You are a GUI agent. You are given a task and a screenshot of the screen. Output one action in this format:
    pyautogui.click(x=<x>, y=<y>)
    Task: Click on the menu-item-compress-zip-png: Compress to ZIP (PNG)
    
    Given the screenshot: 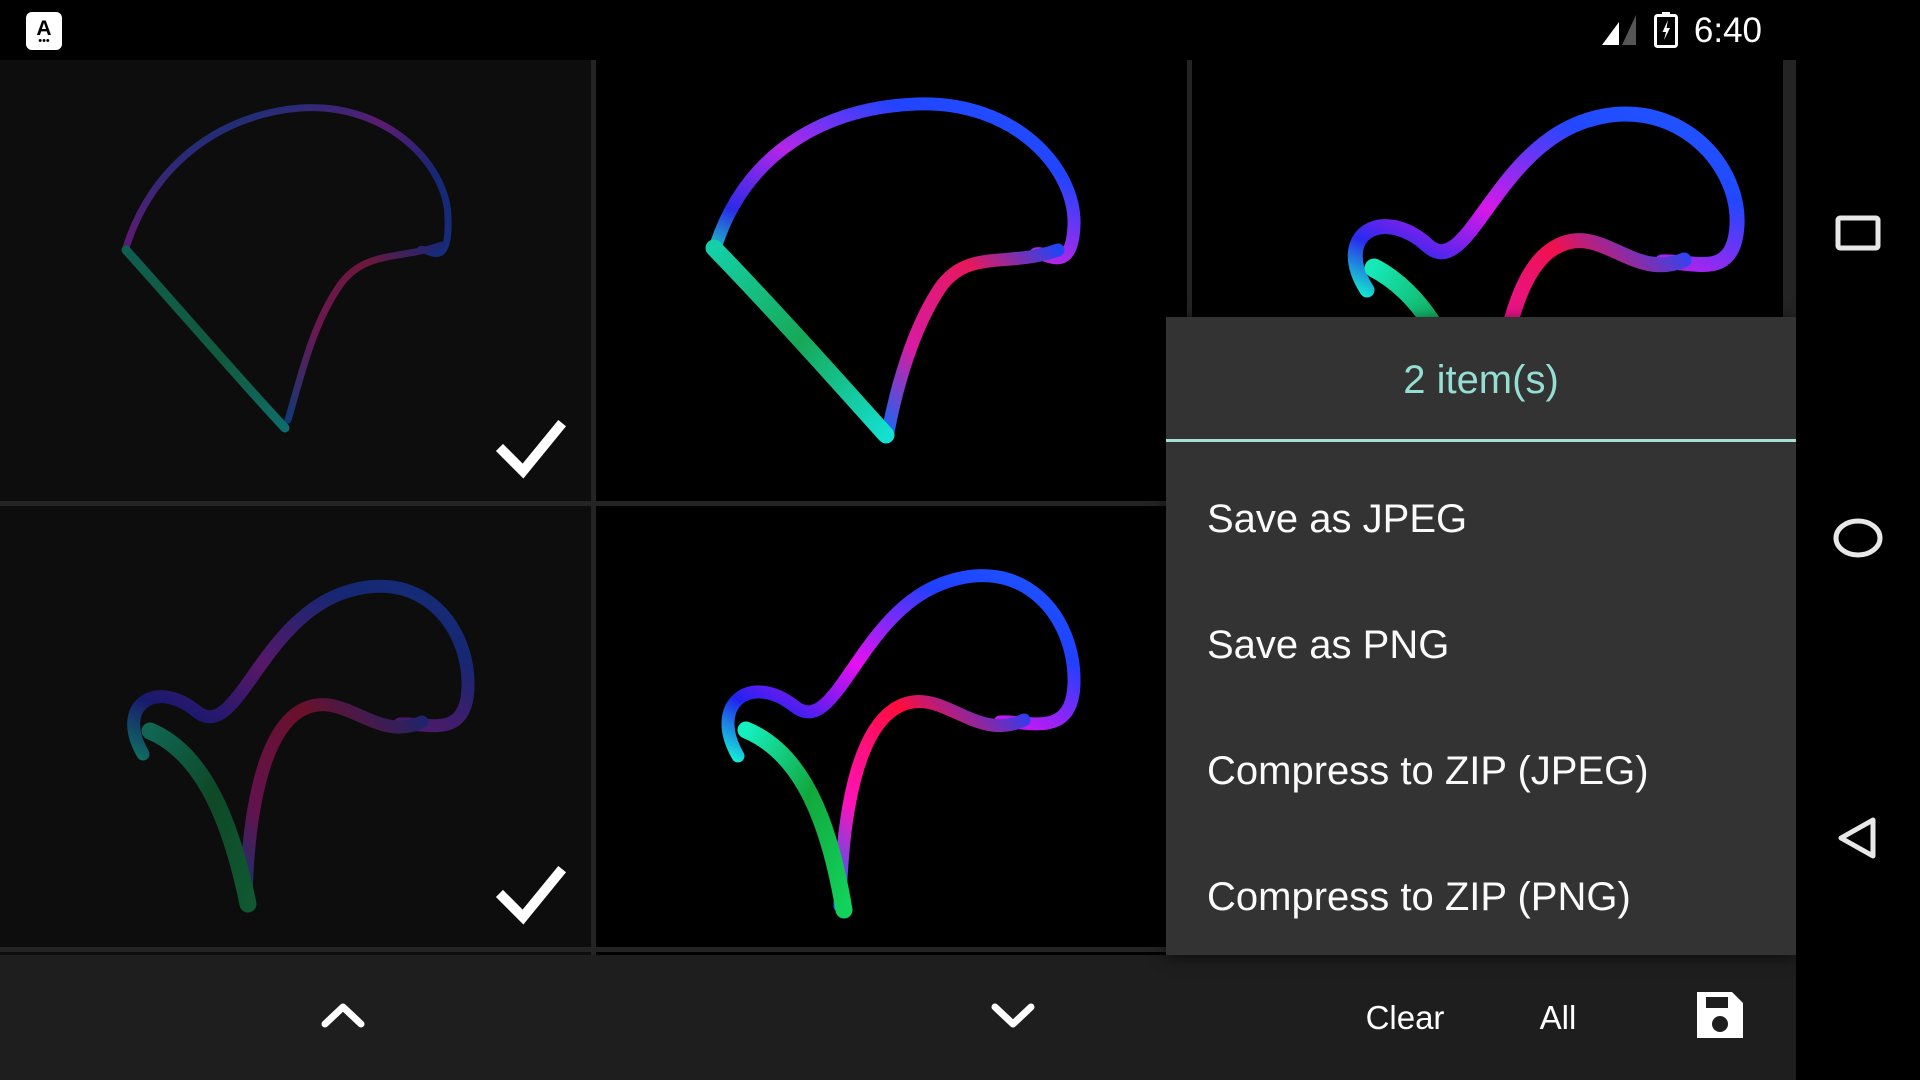 What is the action you would take?
    pyautogui.click(x=1481, y=897)
    